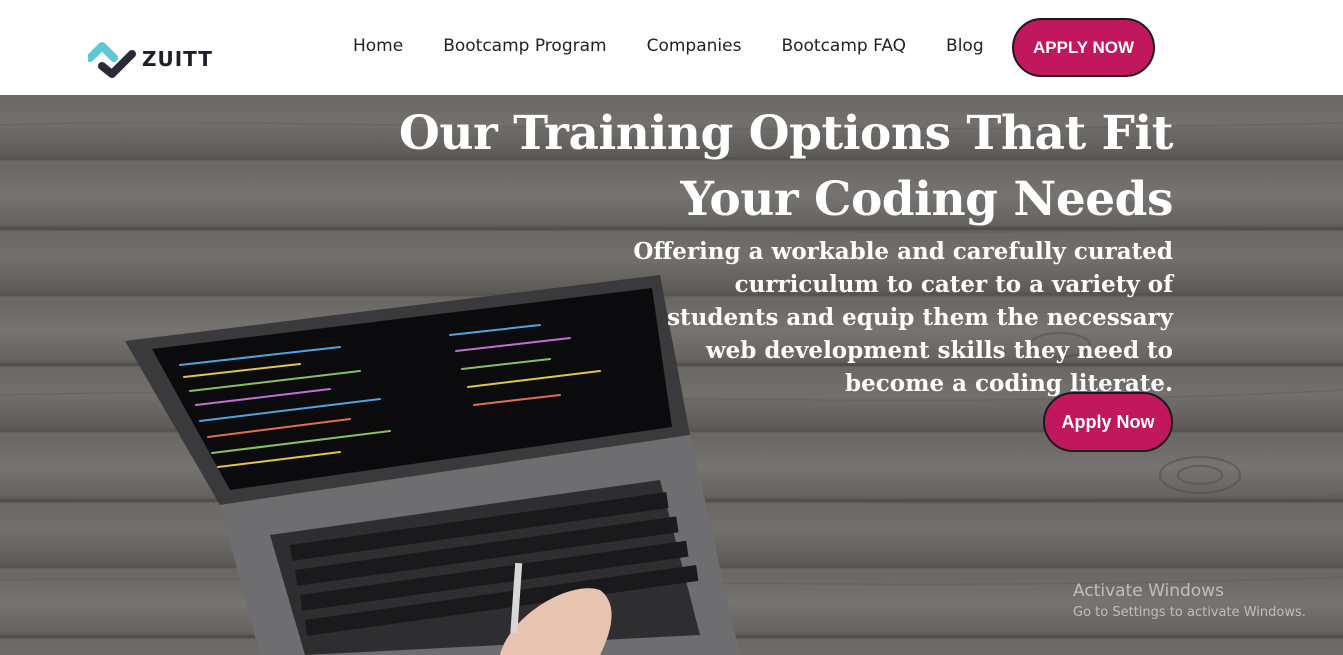 The image size is (1343, 655). Describe the element at coordinates (1189, 612) in the screenshot. I see `watermark-subtitle: Go to Settings to activate Windows.` at that location.